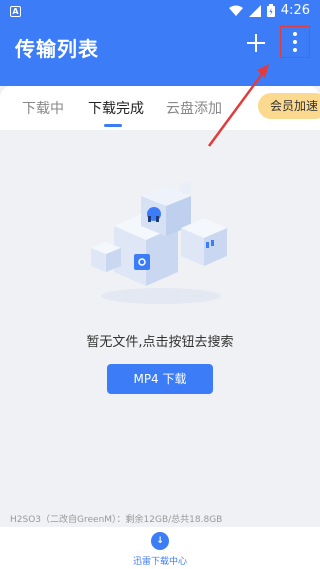 Image resolution: width=320 pixels, height=569 pixels. I want to click on page-title: 传输列表, so click(57, 49).